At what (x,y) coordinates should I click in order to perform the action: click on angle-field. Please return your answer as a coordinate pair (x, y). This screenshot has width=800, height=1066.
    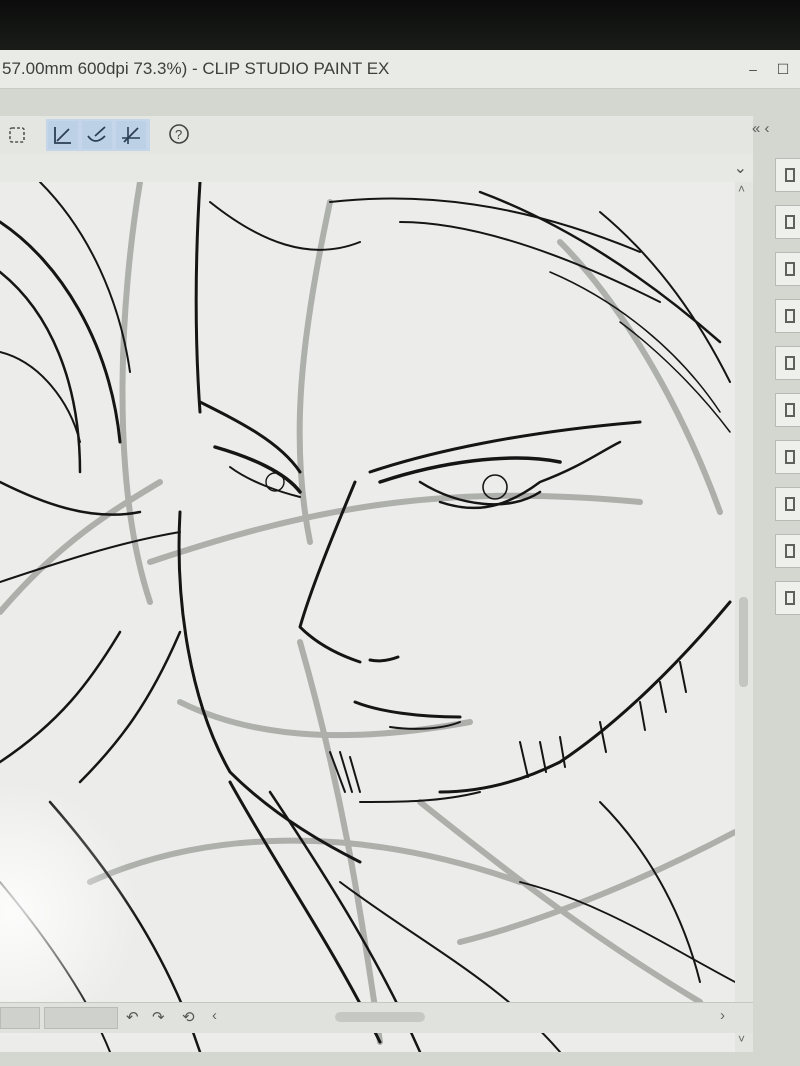
    Looking at the image, I should click on (81, 1018).